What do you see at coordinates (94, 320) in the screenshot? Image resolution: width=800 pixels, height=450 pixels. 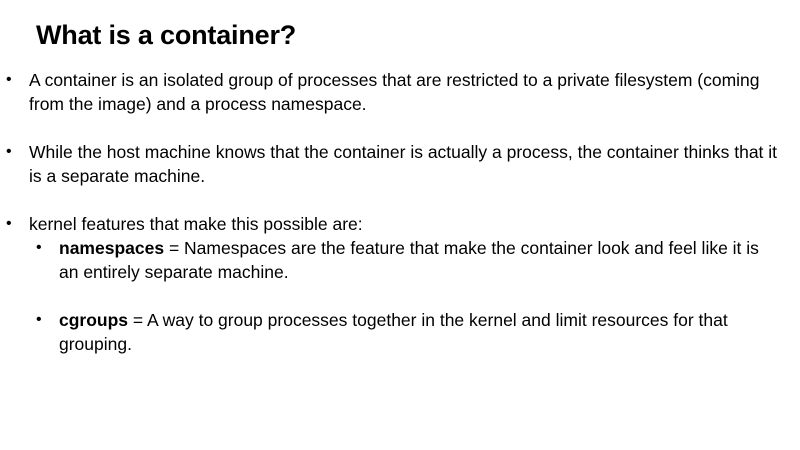 I see `sub-bullet-term: cgroups` at bounding box center [94, 320].